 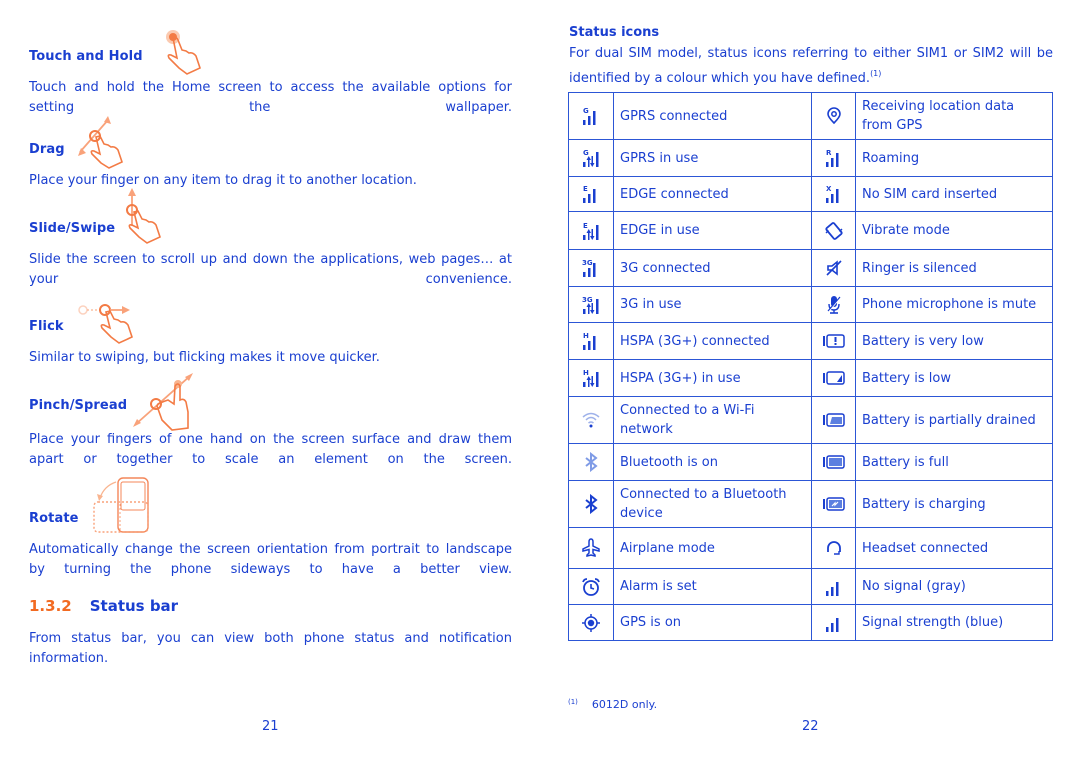 I want to click on status-label: Battery is low, so click(x=954, y=378).